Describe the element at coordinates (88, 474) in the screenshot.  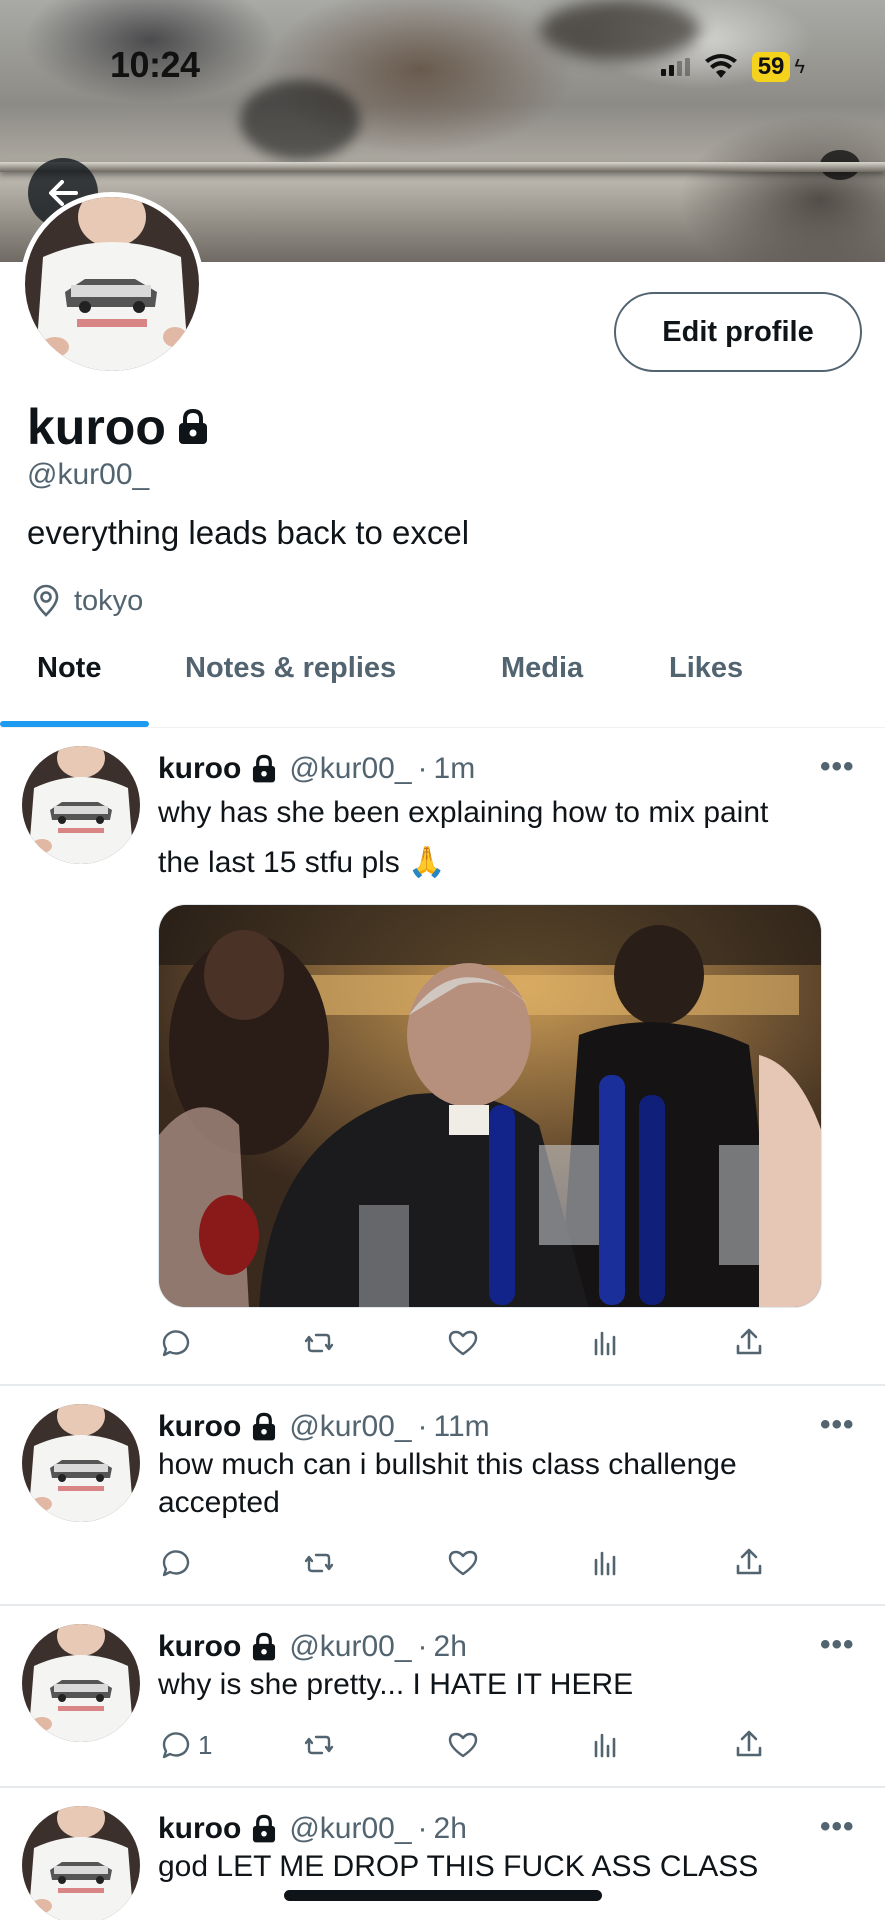
I see `profile-handle: @kur00_` at that location.